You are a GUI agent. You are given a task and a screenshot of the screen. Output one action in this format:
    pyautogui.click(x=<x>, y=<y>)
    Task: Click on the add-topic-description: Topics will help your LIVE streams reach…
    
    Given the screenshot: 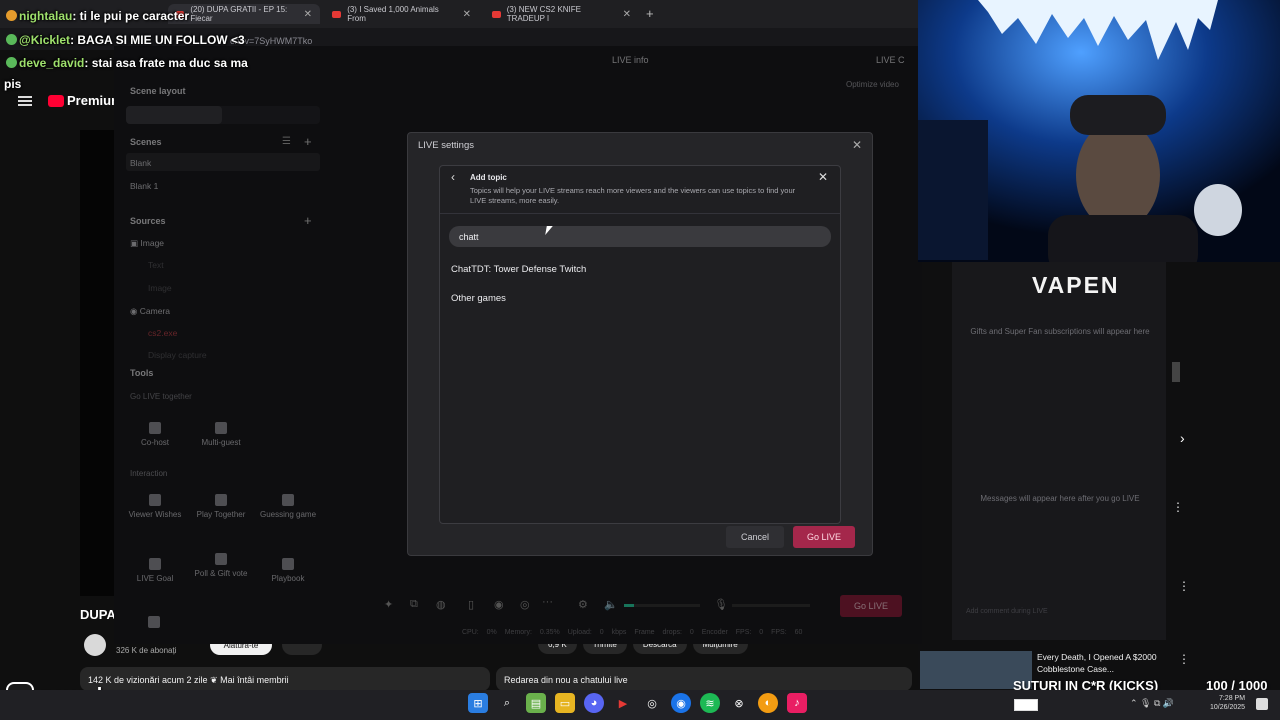 What is the action you would take?
    pyautogui.click(x=633, y=195)
    